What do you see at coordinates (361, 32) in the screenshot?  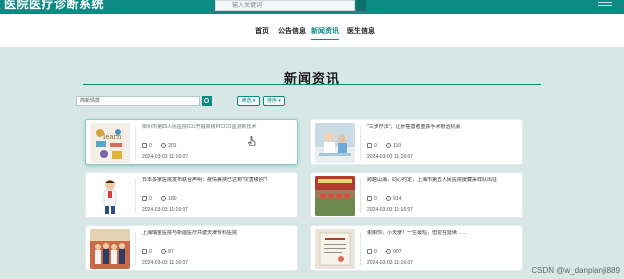 I see `nav-item-doctors: 医生信息` at bounding box center [361, 32].